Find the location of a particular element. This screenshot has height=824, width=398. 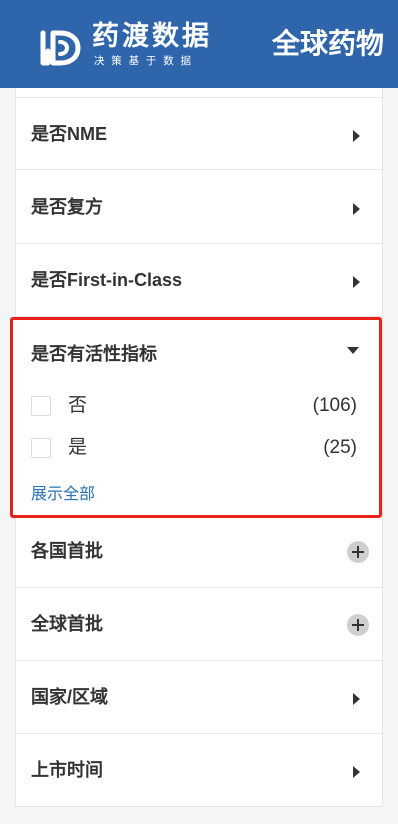

filter-country-approval: 各国首批 is located at coordinates (199, 551).